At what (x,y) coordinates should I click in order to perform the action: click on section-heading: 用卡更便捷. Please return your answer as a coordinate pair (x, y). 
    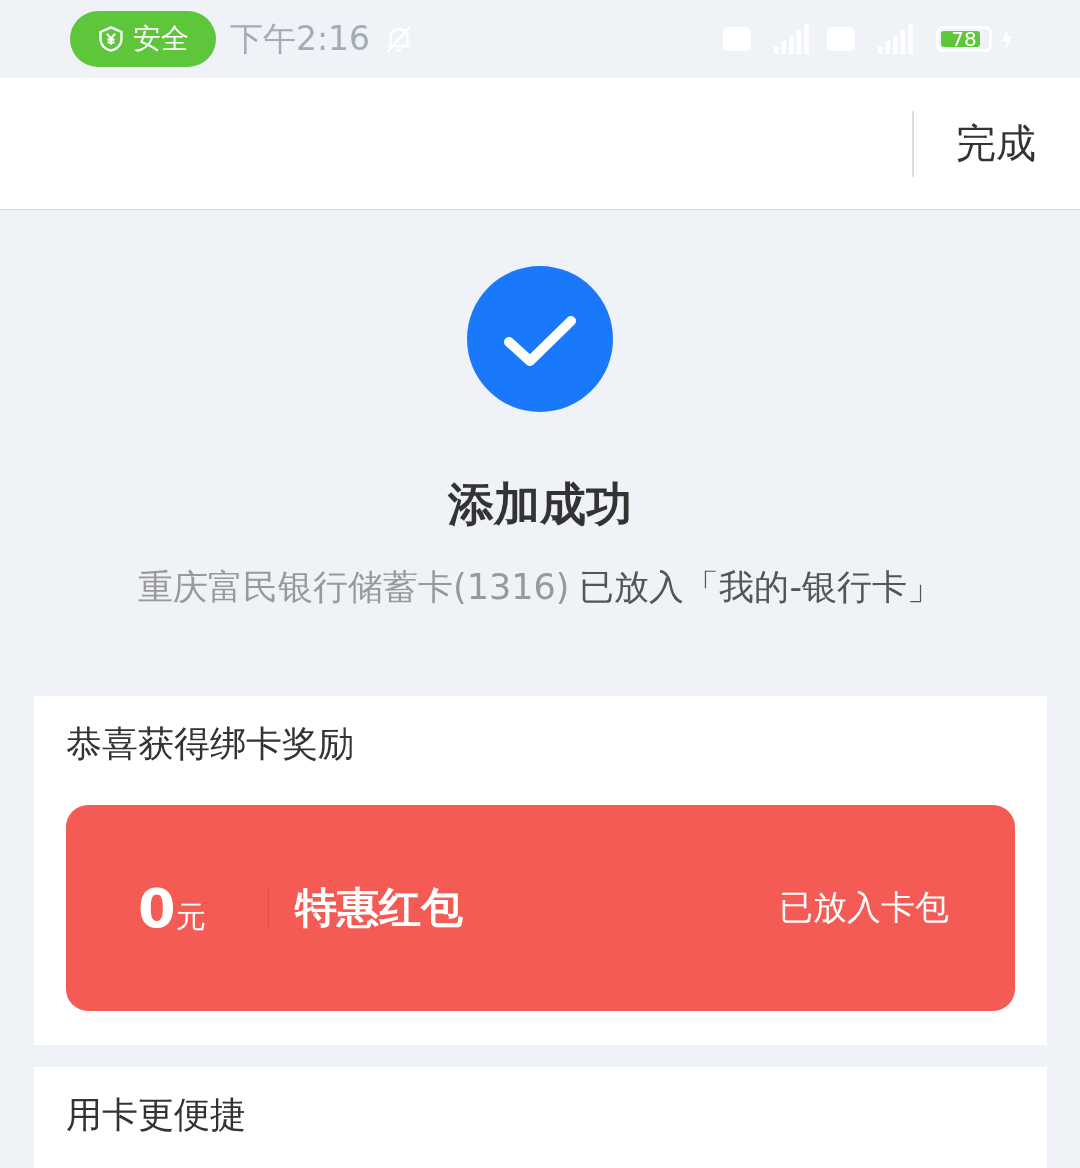
    Looking at the image, I should click on (156, 1115).